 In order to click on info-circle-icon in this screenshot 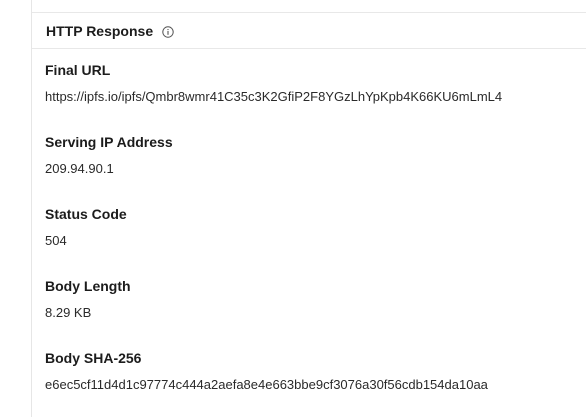, I will do `click(168, 31)`.